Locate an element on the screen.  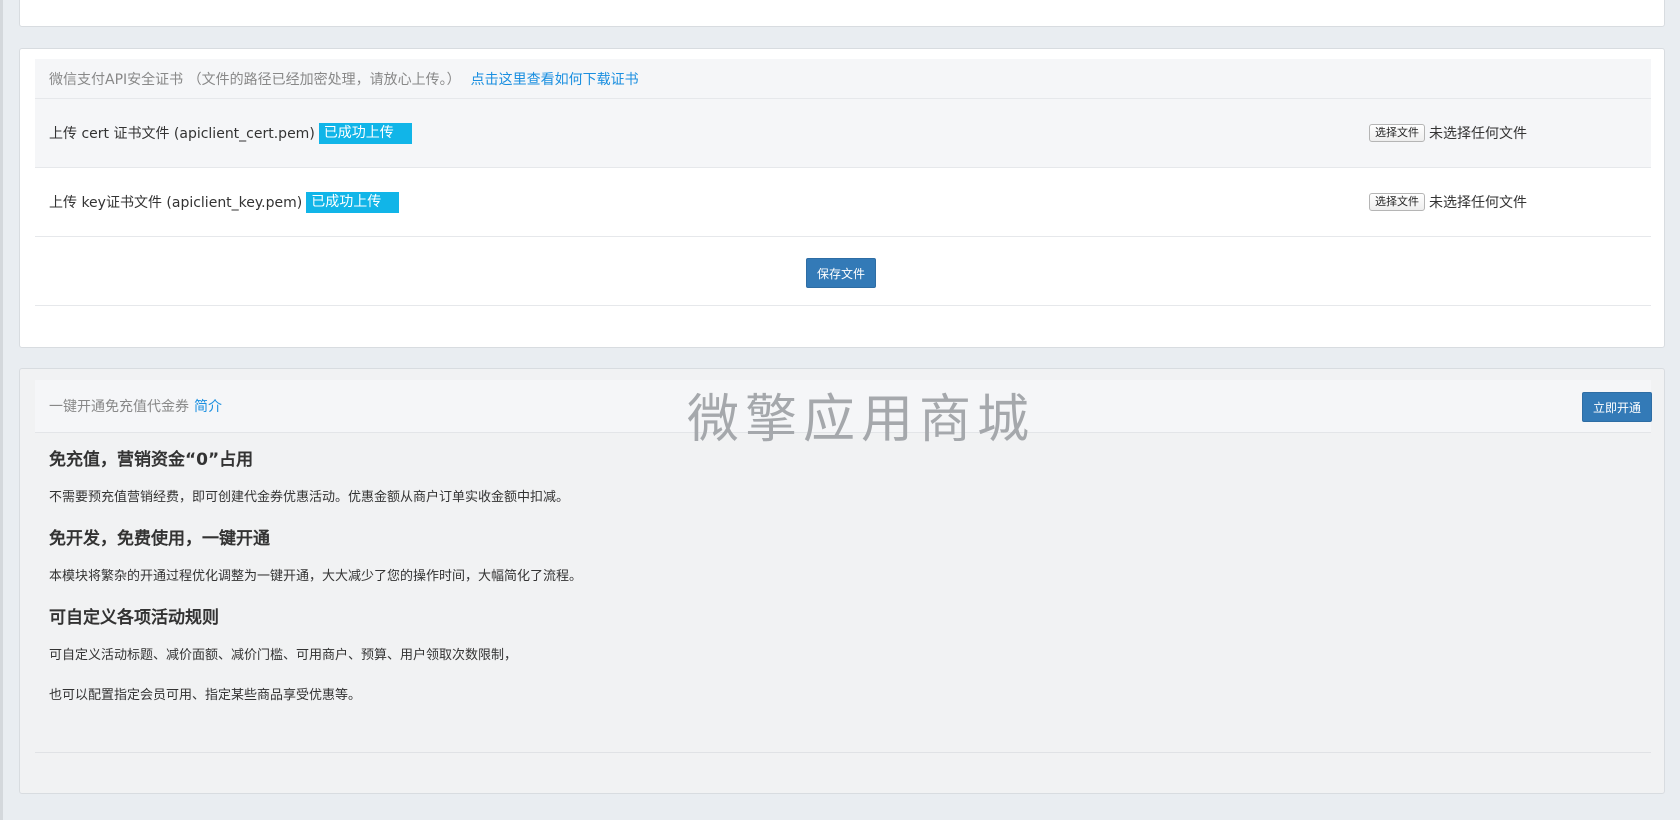
save-row: 保存文件 is located at coordinates (843, 271).